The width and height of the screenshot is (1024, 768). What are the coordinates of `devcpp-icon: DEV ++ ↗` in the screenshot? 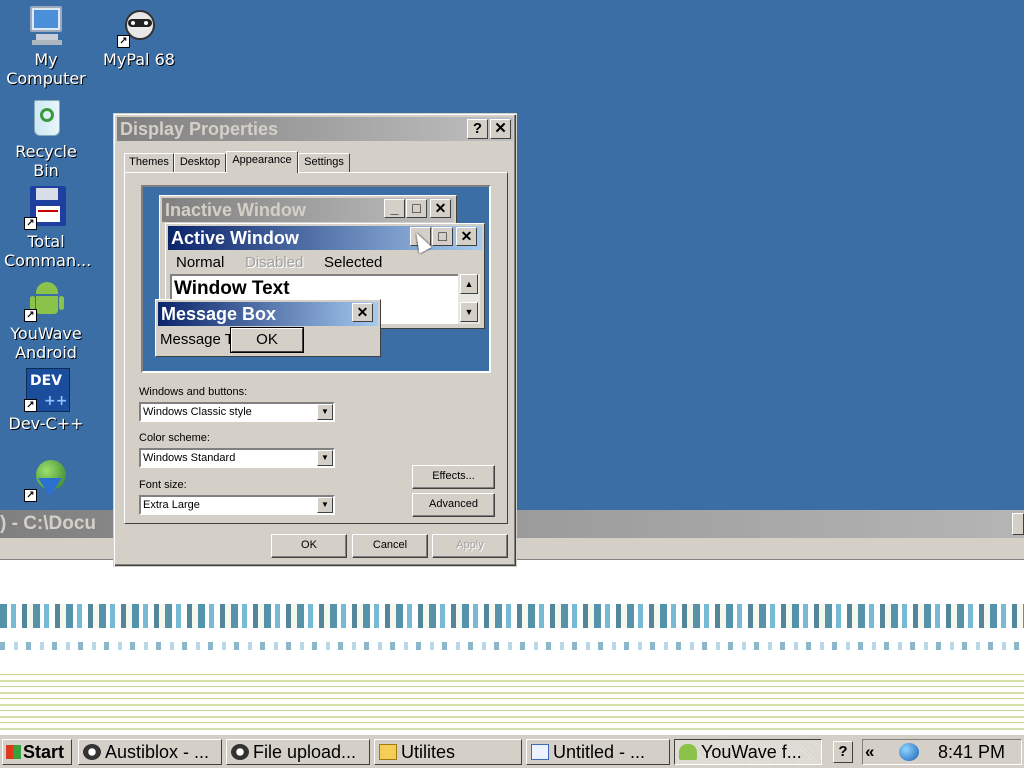 It's located at (47, 390).